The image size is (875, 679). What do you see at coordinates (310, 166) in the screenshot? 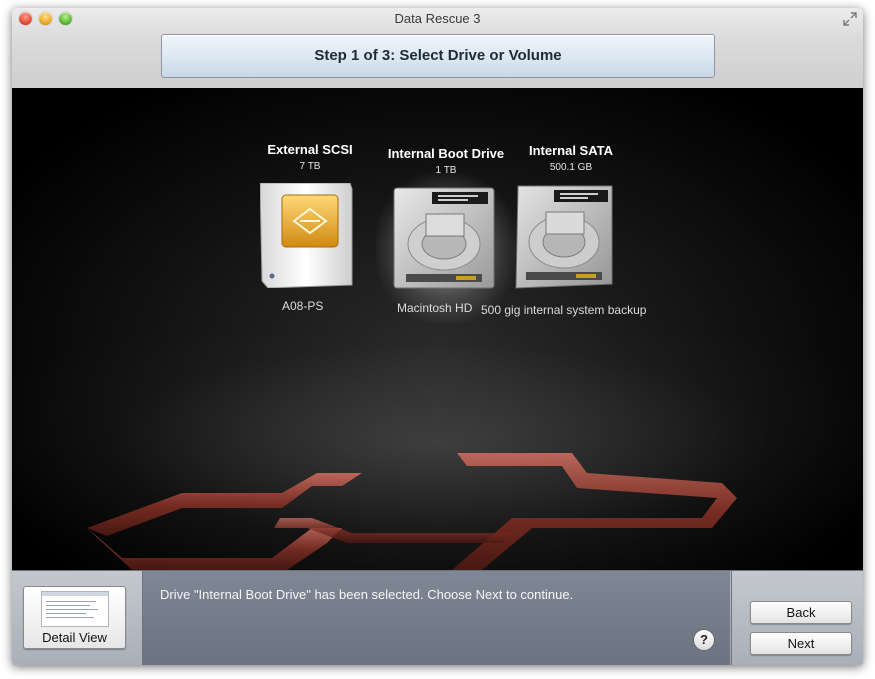
I see `drive-size: 7 TB` at bounding box center [310, 166].